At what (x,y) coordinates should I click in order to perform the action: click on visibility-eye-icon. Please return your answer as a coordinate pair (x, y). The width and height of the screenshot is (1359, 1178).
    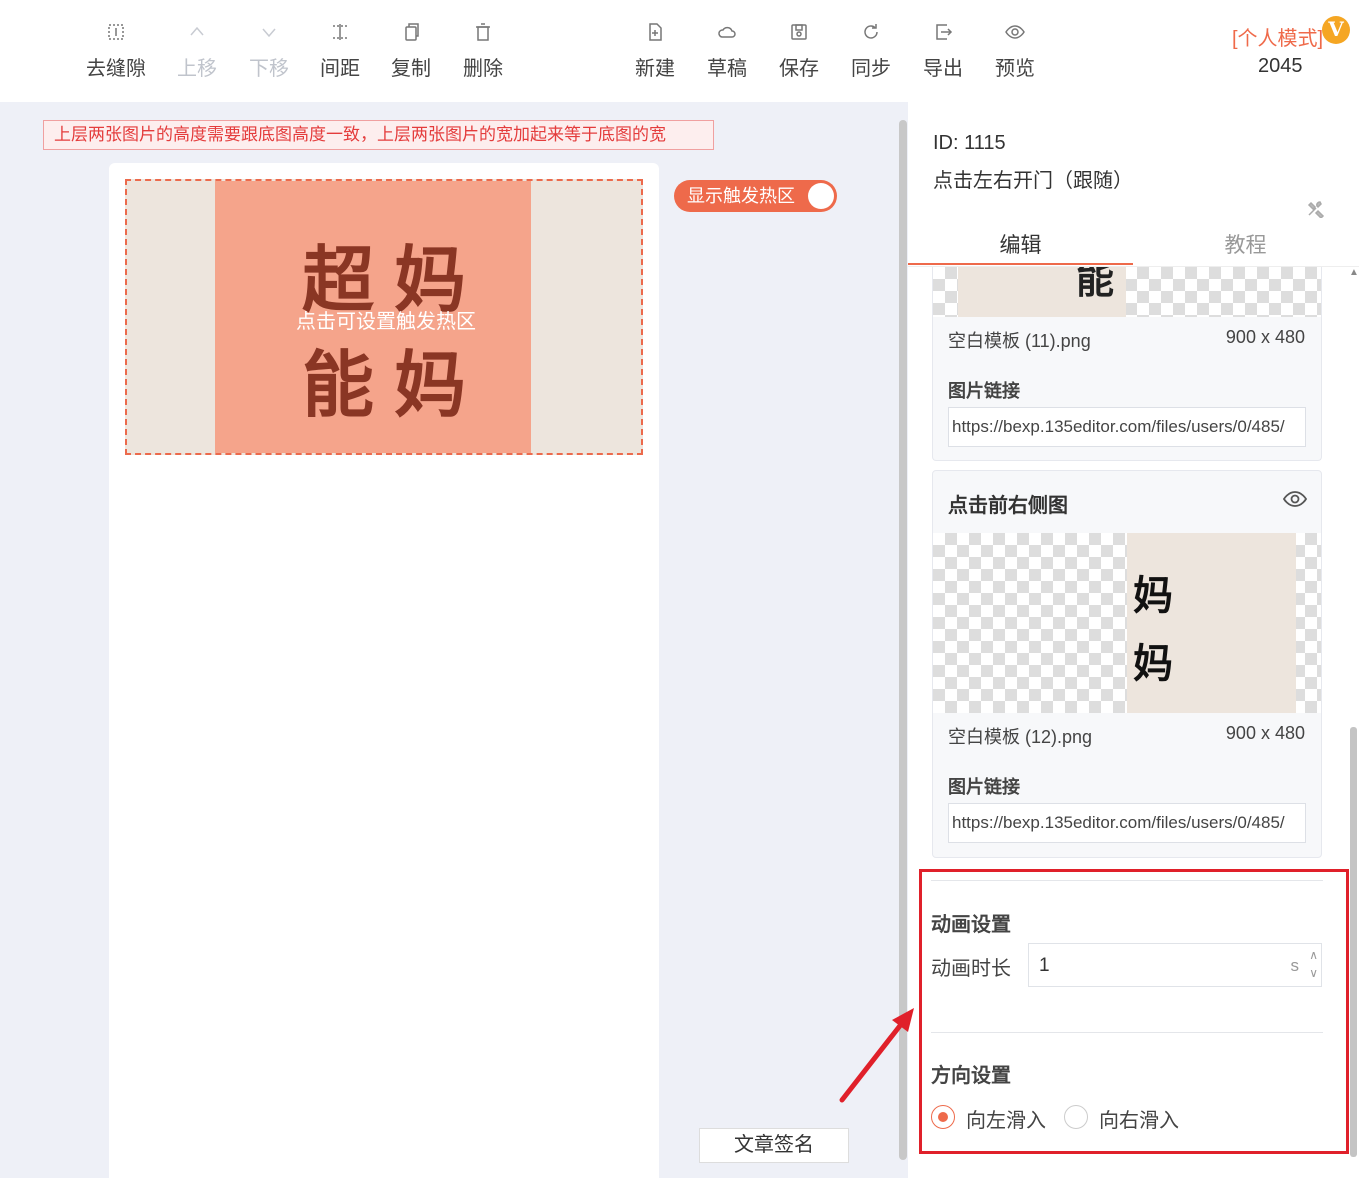
    Looking at the image, I should click on (1295, 499).